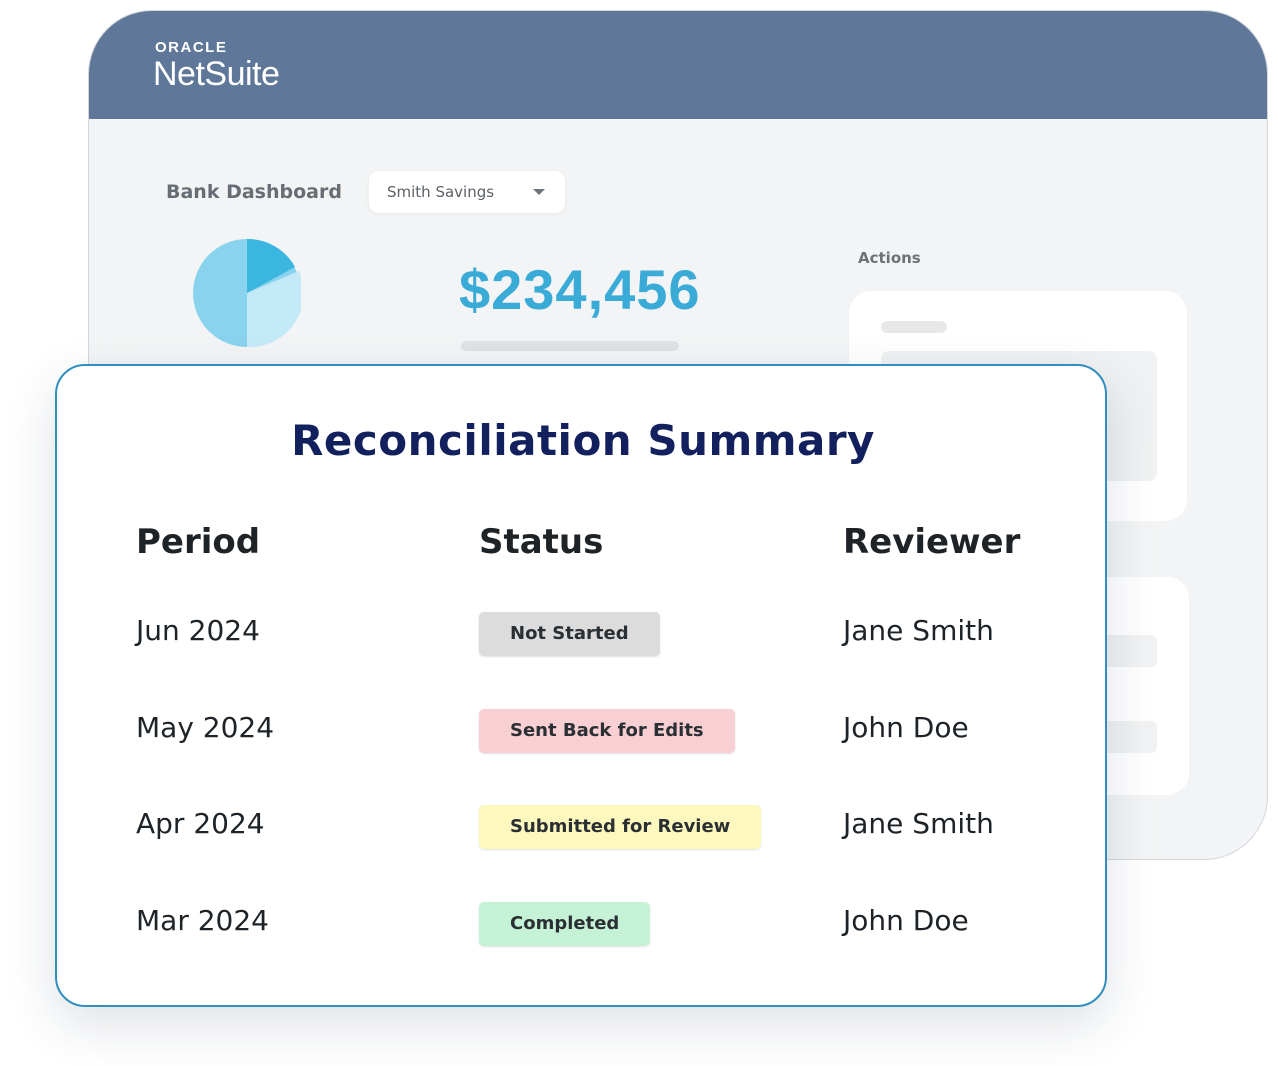  Describe the element at coordinates (539, 192) in the screenshot. I see `chevron-down-icon` at that location.